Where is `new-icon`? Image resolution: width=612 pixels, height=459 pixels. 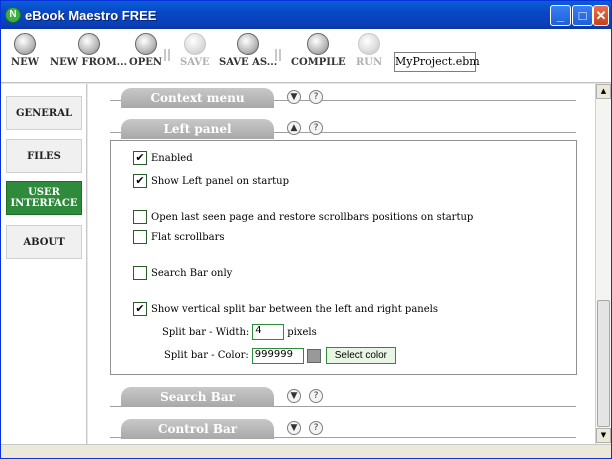 new-icon is located at coordinates (25, 44).